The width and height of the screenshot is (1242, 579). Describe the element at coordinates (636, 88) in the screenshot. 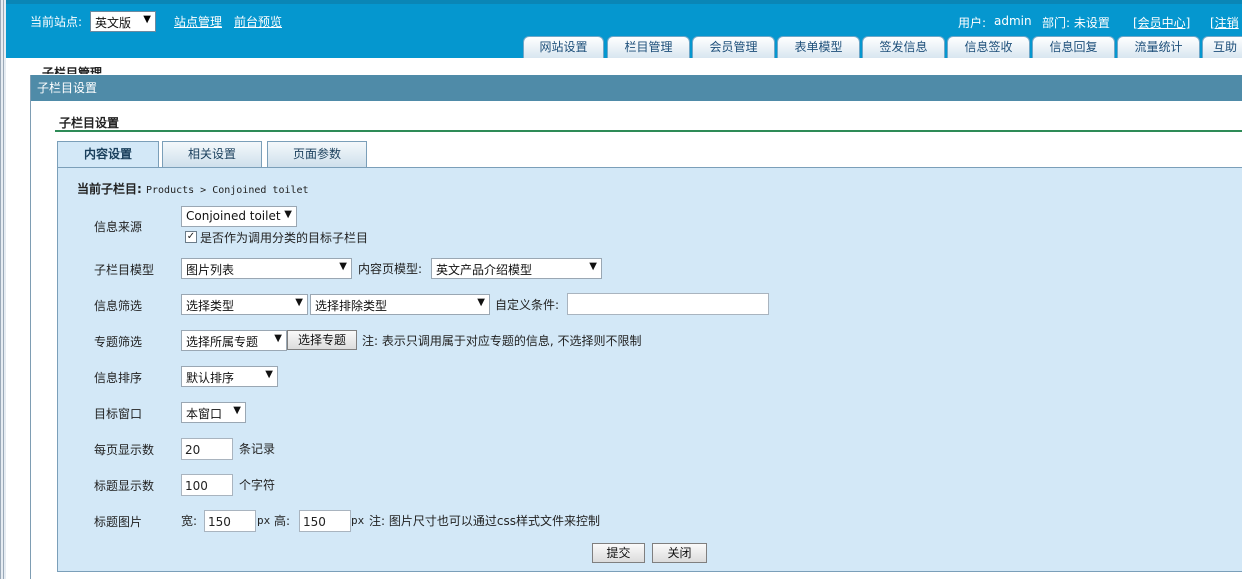

I see `dialog-title-bar: 子栏目设置` at that location.